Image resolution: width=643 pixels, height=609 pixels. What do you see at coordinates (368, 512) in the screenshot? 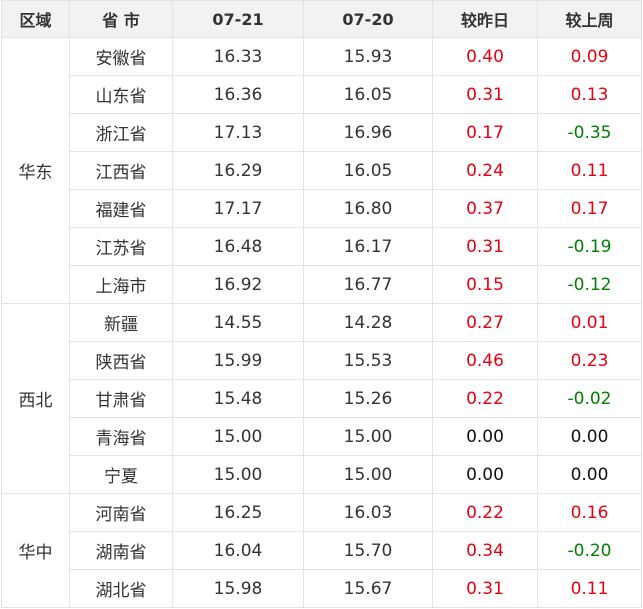
I see `price-date2-cell: 16.03` at bounding box center [368, 512].